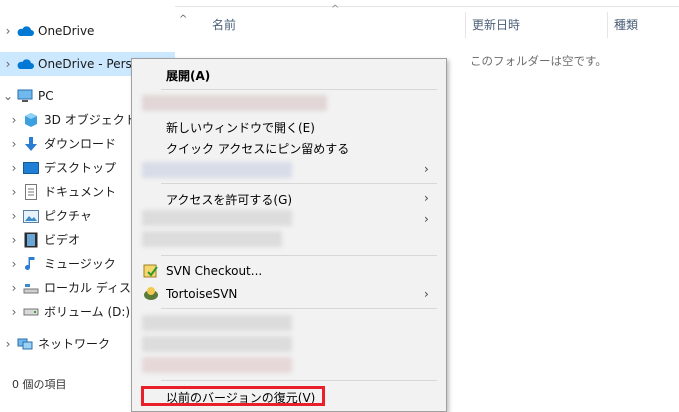 This screenshot has height=412, width=679. What do you see at coordinates (46, 96) in the screenshot?
I see `nav-label: PC` at bounding box center [46, 96].